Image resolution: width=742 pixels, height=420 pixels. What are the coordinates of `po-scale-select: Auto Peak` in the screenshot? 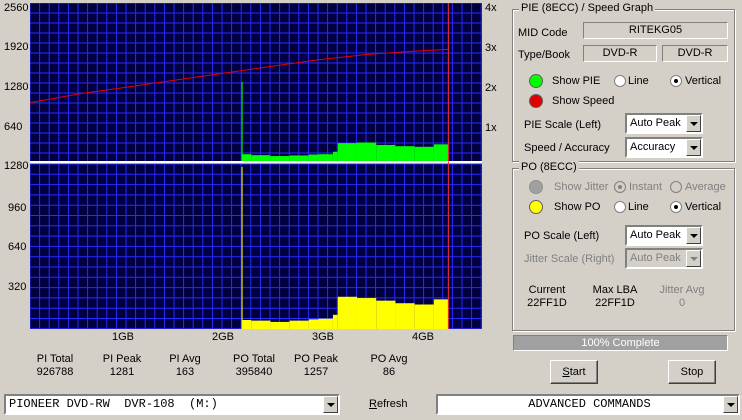 It's located at (664, 235).